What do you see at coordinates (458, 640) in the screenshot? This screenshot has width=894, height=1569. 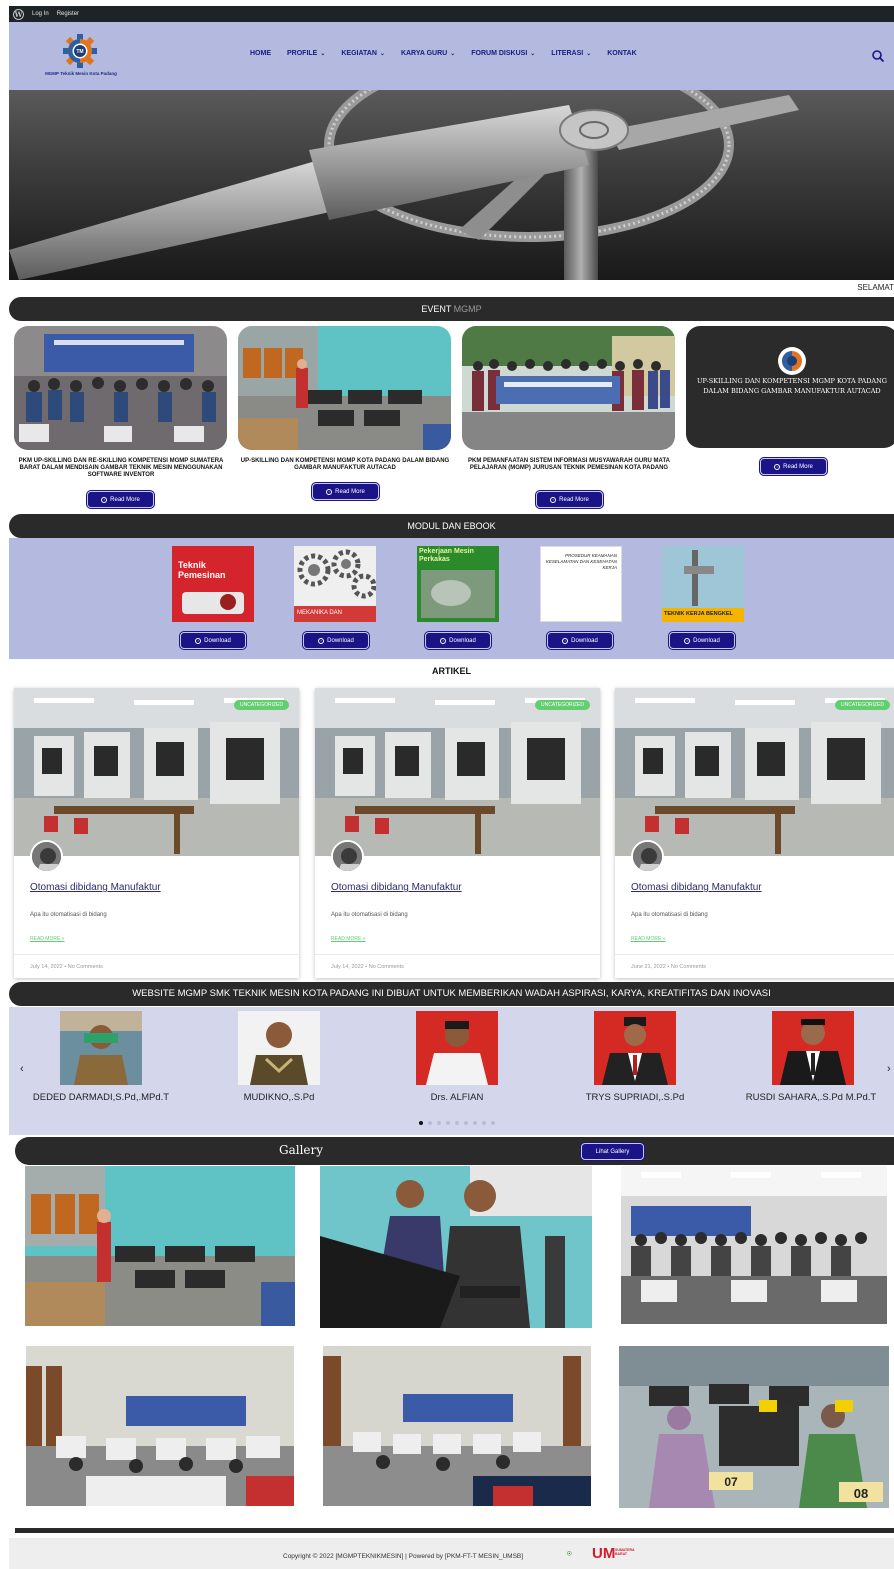 I see `book-3-download-button: › Download` at bounding box center [458, 640].